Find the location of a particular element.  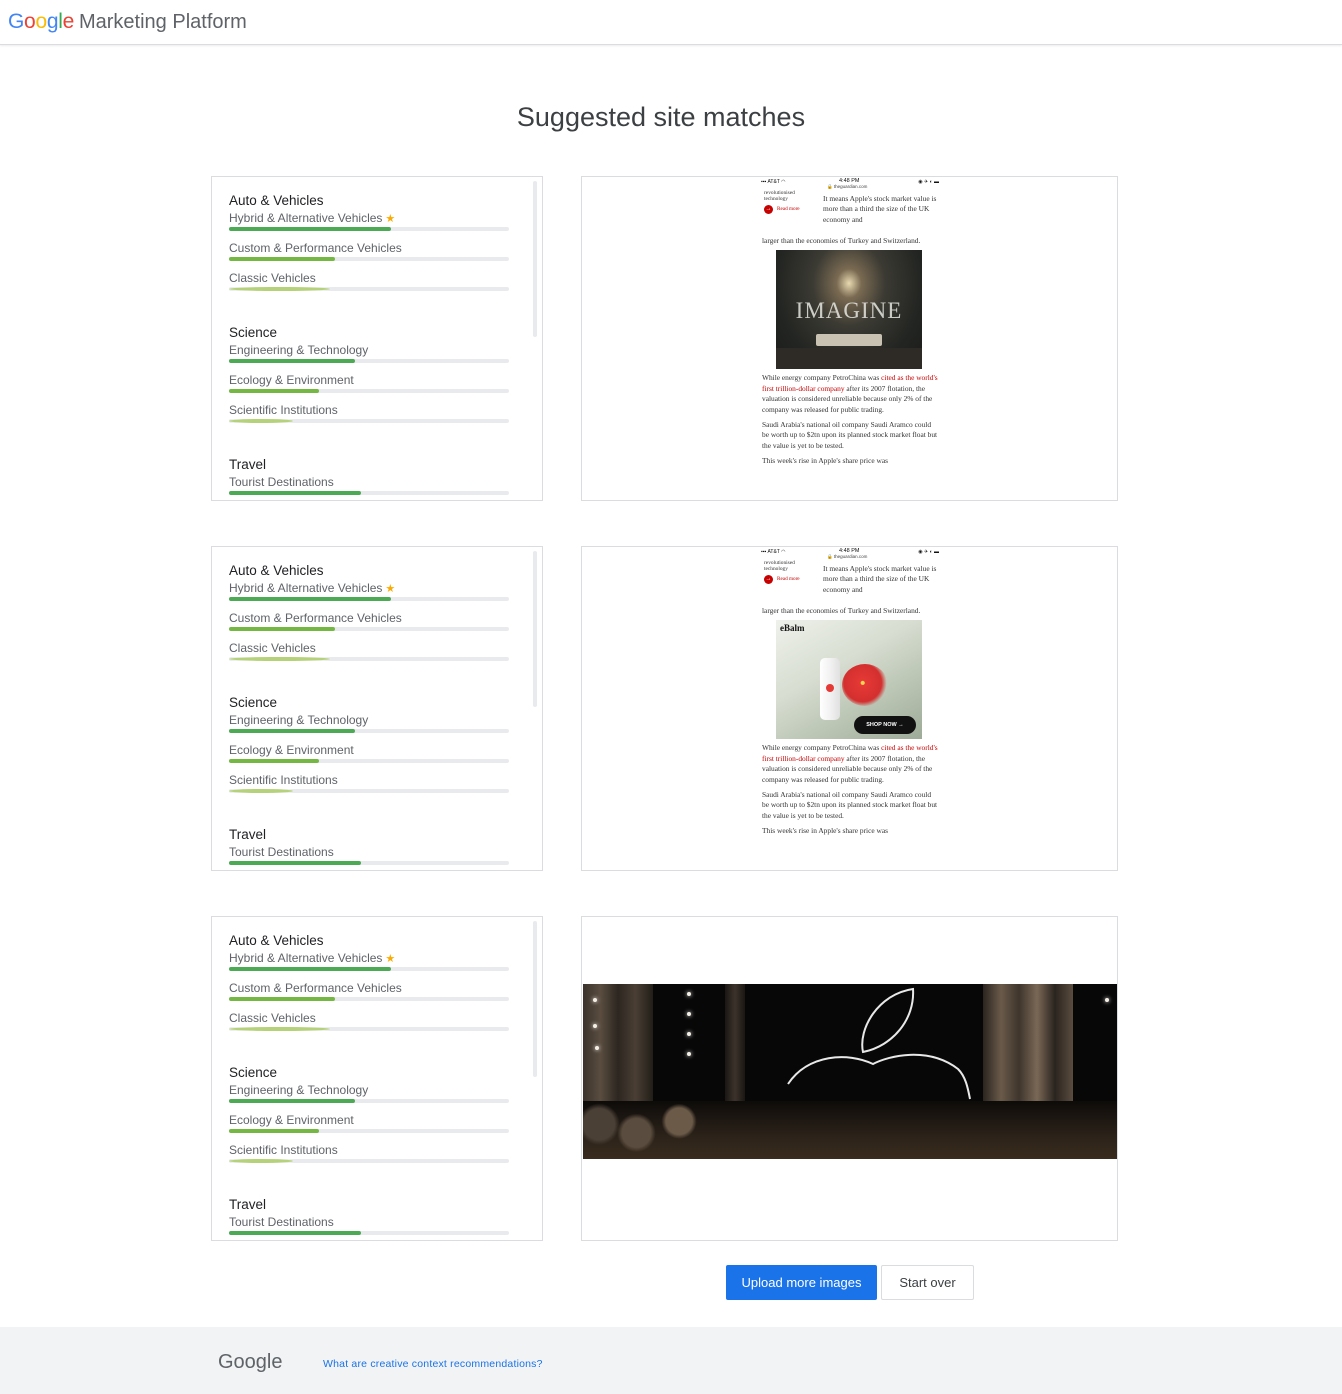

subcategory-label: Classic Vehicles is located at coordinates (272, 278).